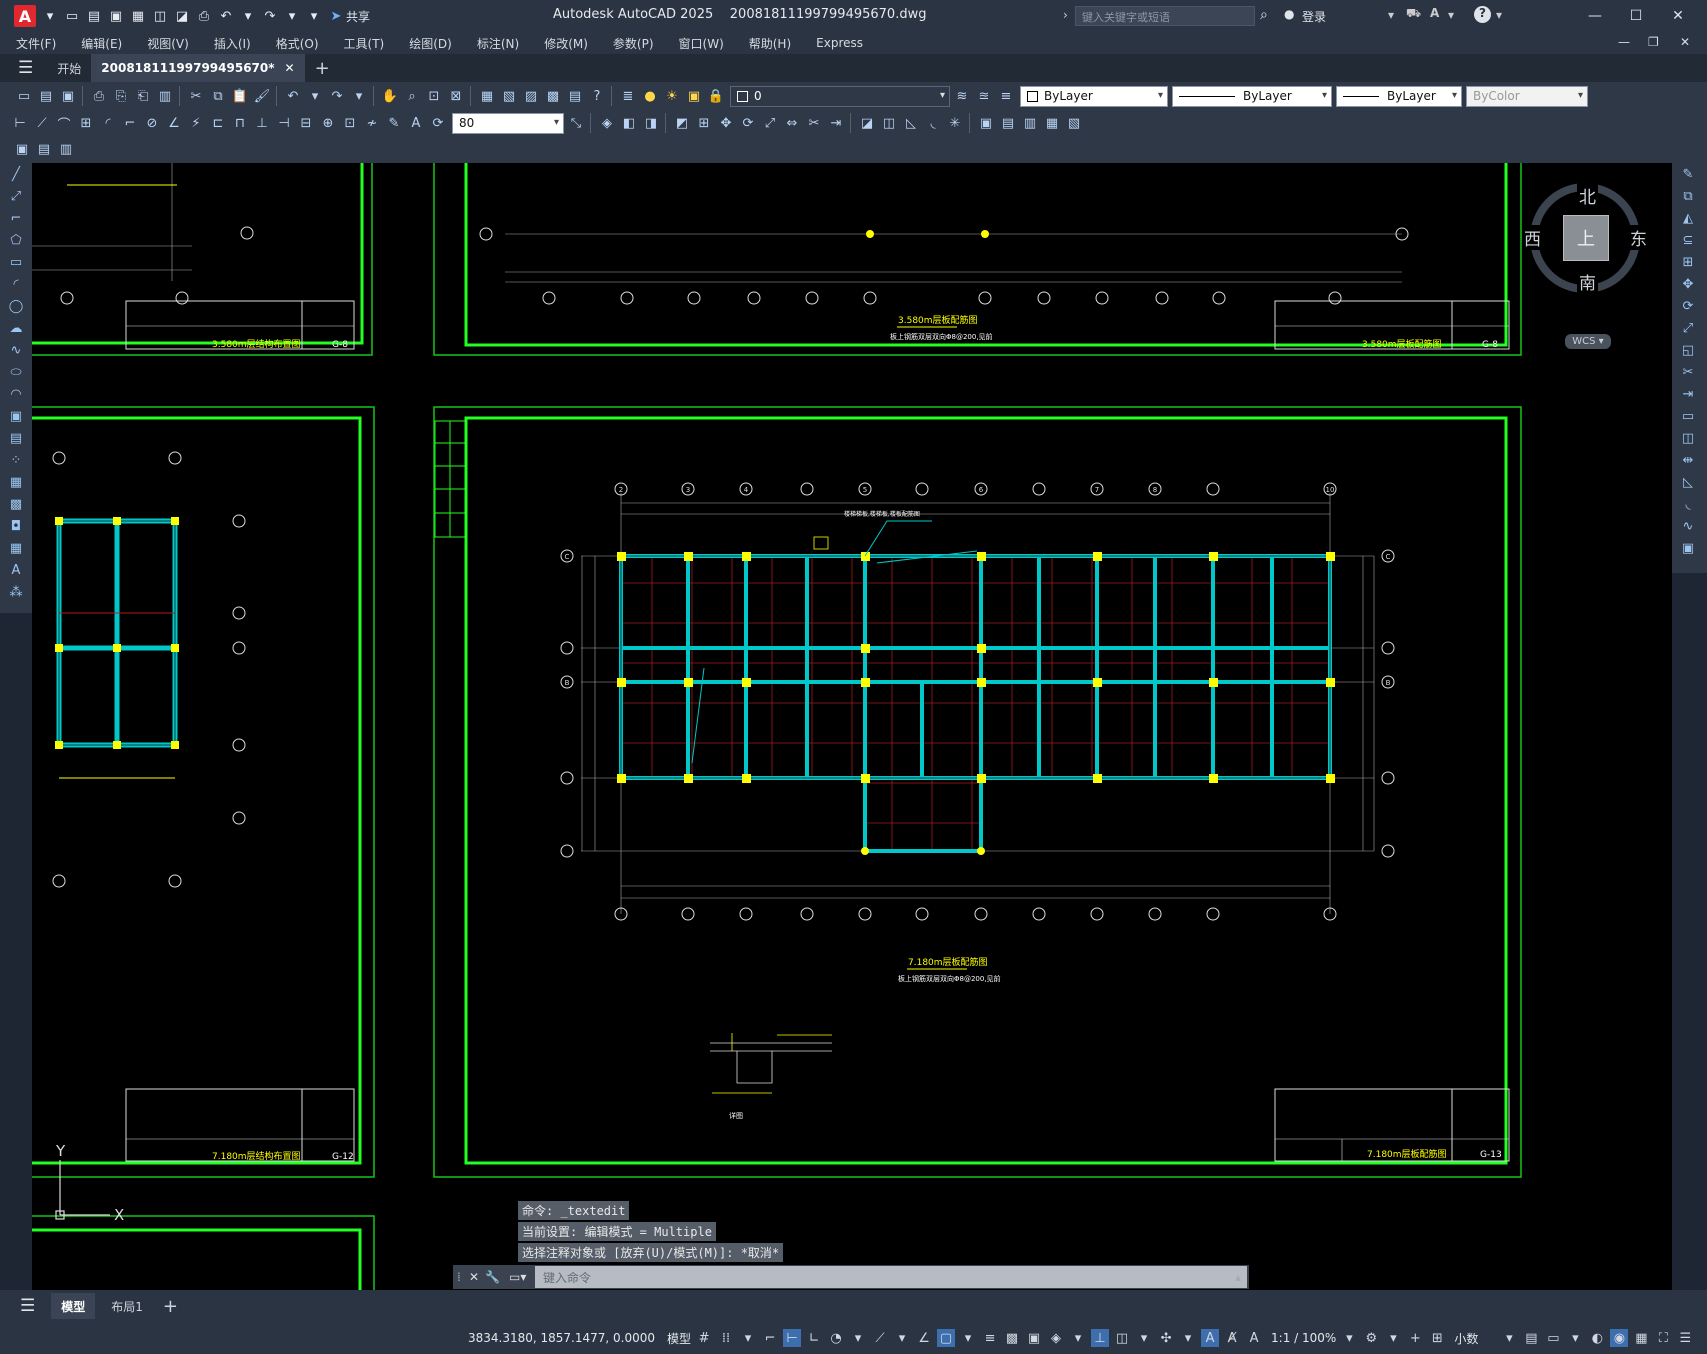 Image resolution: width=1707 pixels, height=1354 pixels. What do you see at coordinates (1078, 1338) in the screenshot?
I see `3d-osnap-dropdown-icon: ▾` at bounding box center [1078, 1338].